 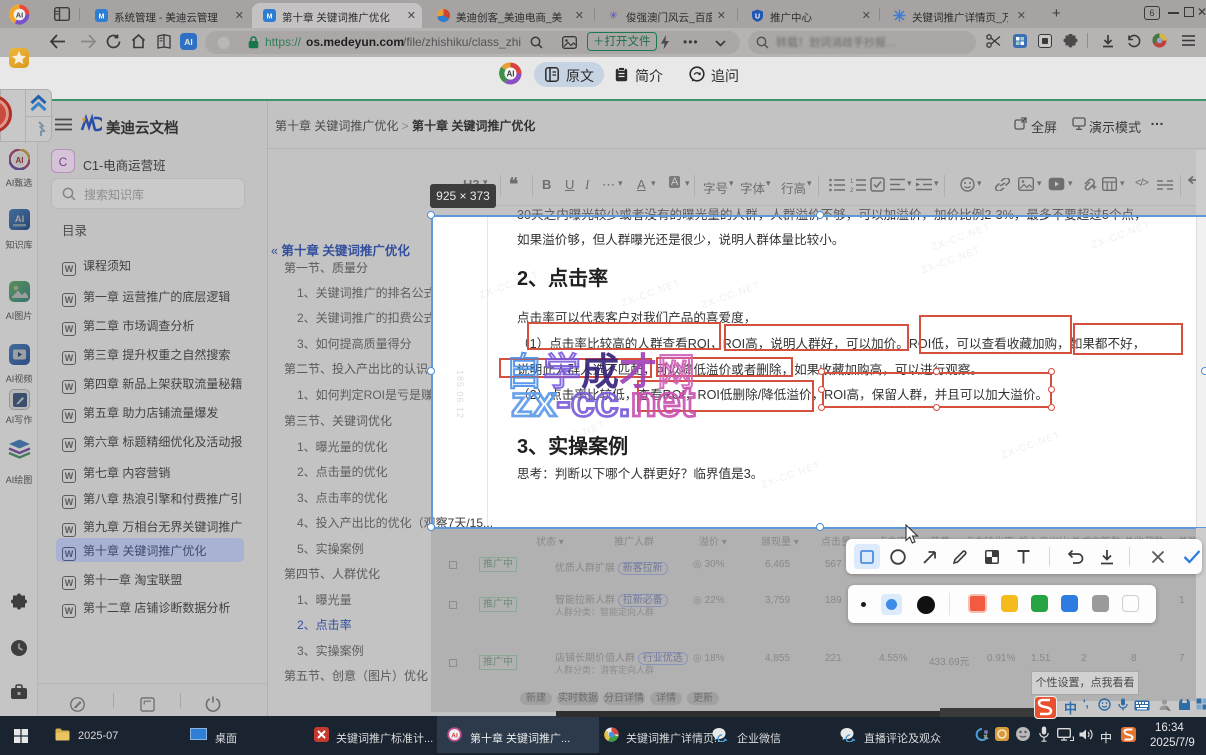 What do you see at coordinates (757, 17) in the screenshot?
I see `svg-text: U` at bounding box center [757, 17].